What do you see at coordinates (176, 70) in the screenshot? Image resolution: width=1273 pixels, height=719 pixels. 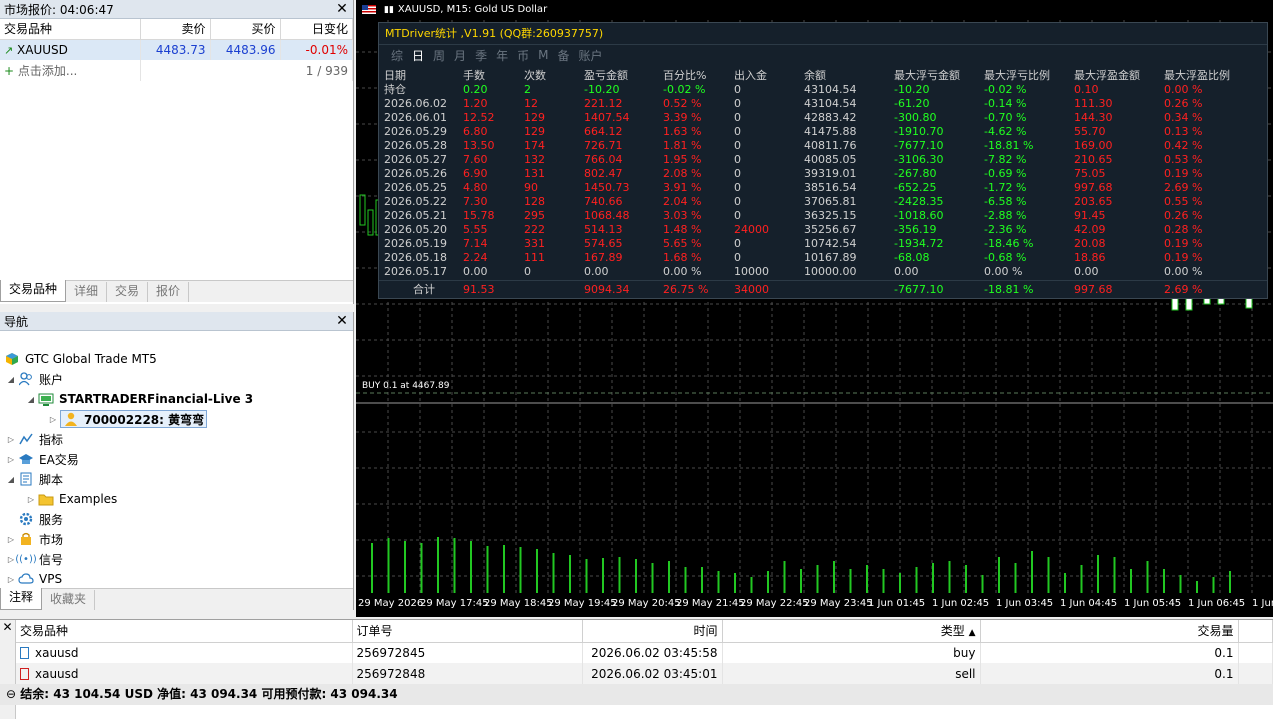 I see `add-symbol-row: + 点击添加... 1 / 939` at bounding box center [176, 70].